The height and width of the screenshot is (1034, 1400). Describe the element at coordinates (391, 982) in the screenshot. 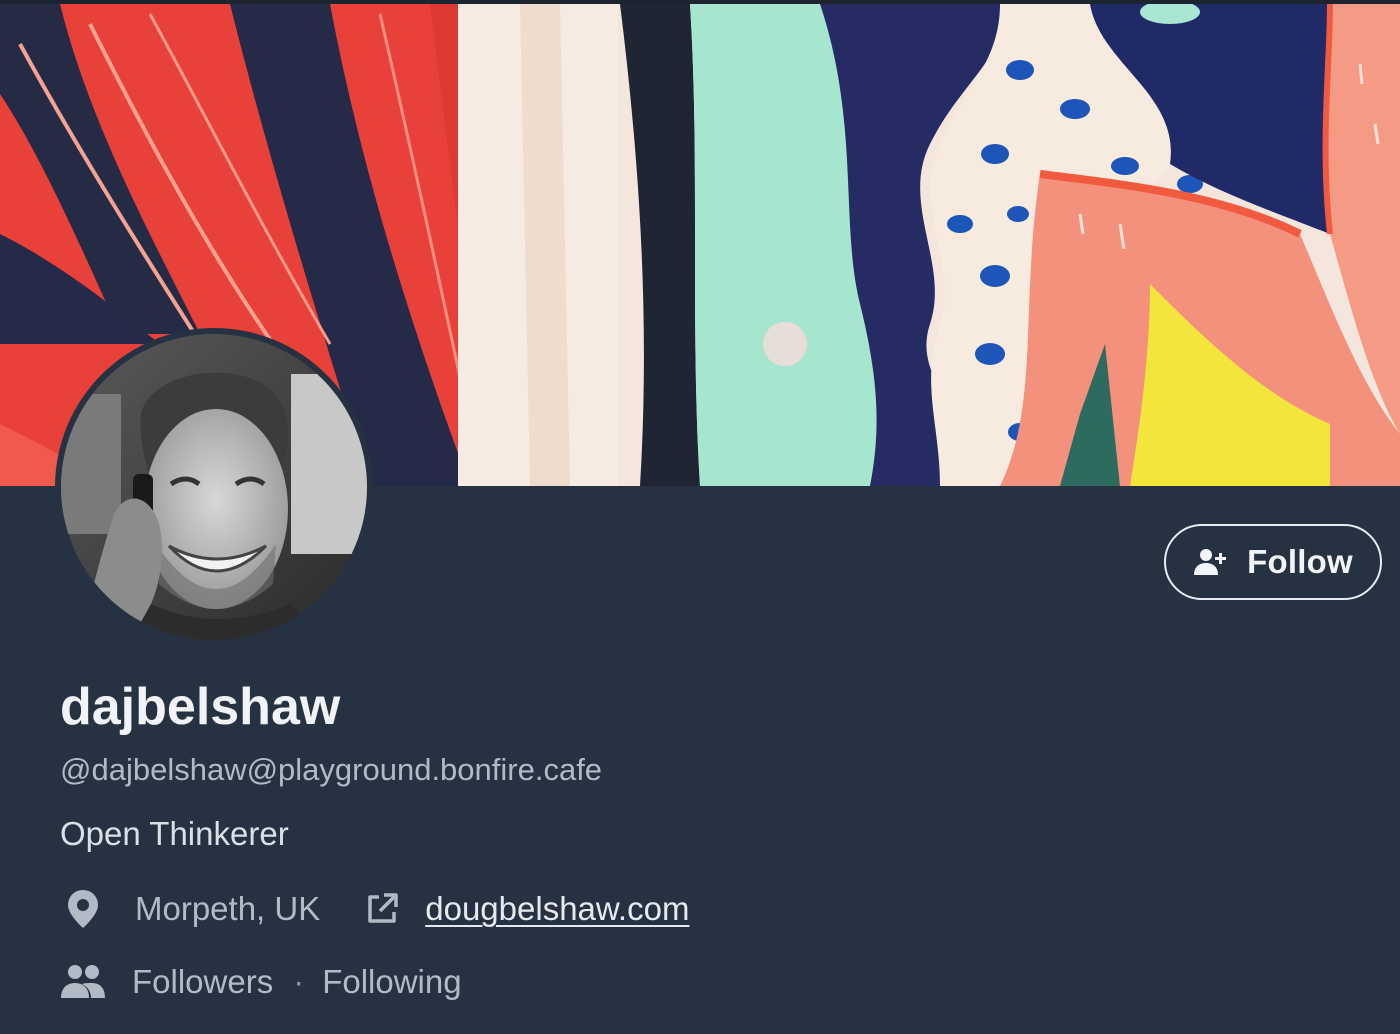

I see `following-link: Following` at that location.